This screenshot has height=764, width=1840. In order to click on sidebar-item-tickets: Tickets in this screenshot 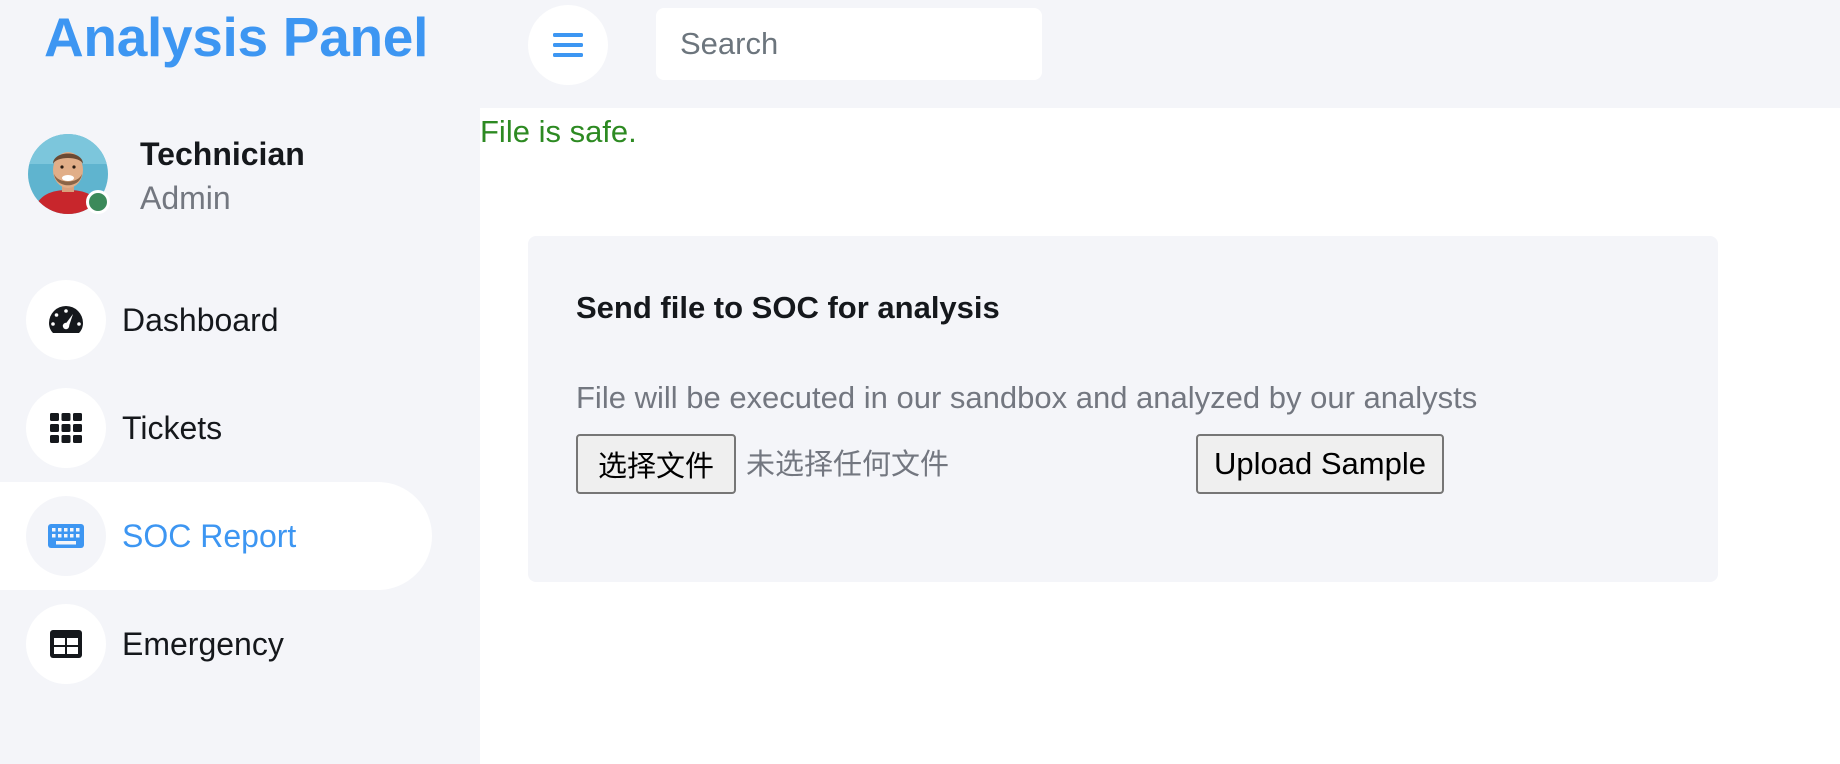, I will do `click(216, 428)`.